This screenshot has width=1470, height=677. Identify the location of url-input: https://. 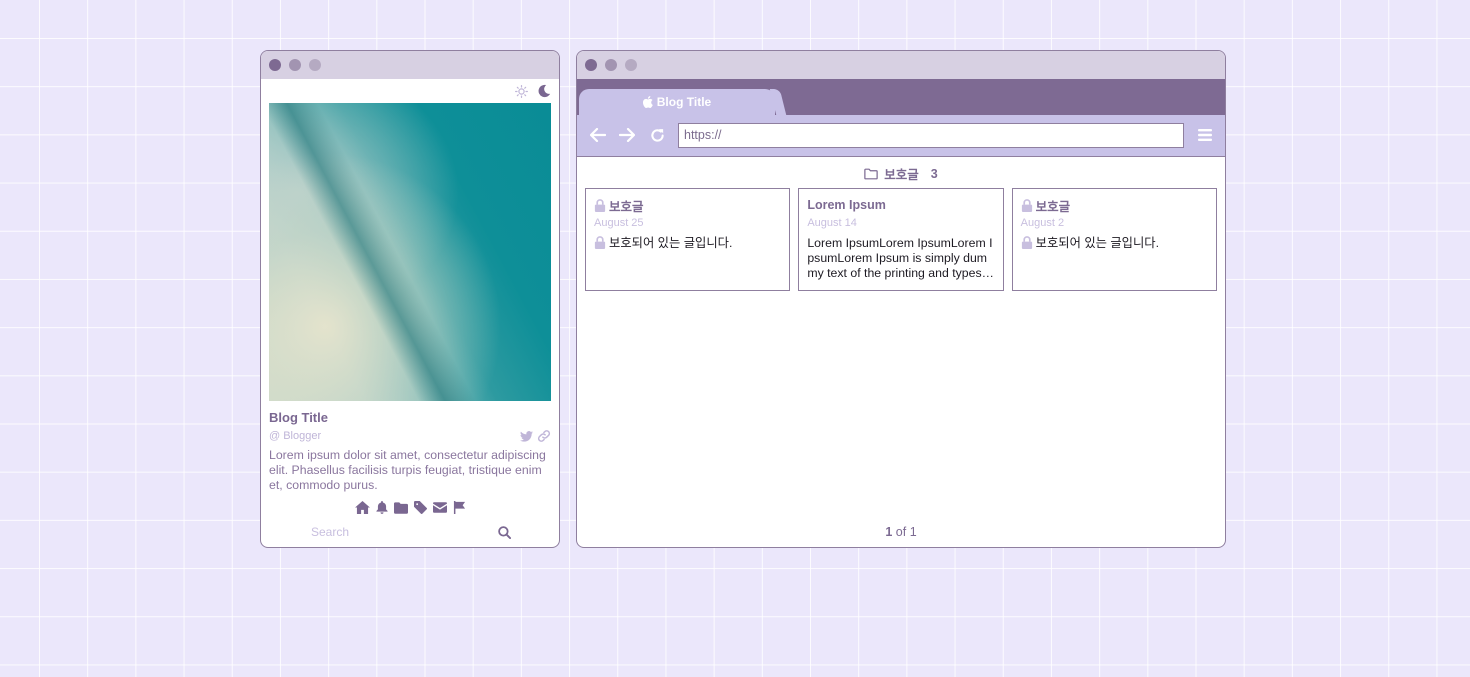
(931, 135).